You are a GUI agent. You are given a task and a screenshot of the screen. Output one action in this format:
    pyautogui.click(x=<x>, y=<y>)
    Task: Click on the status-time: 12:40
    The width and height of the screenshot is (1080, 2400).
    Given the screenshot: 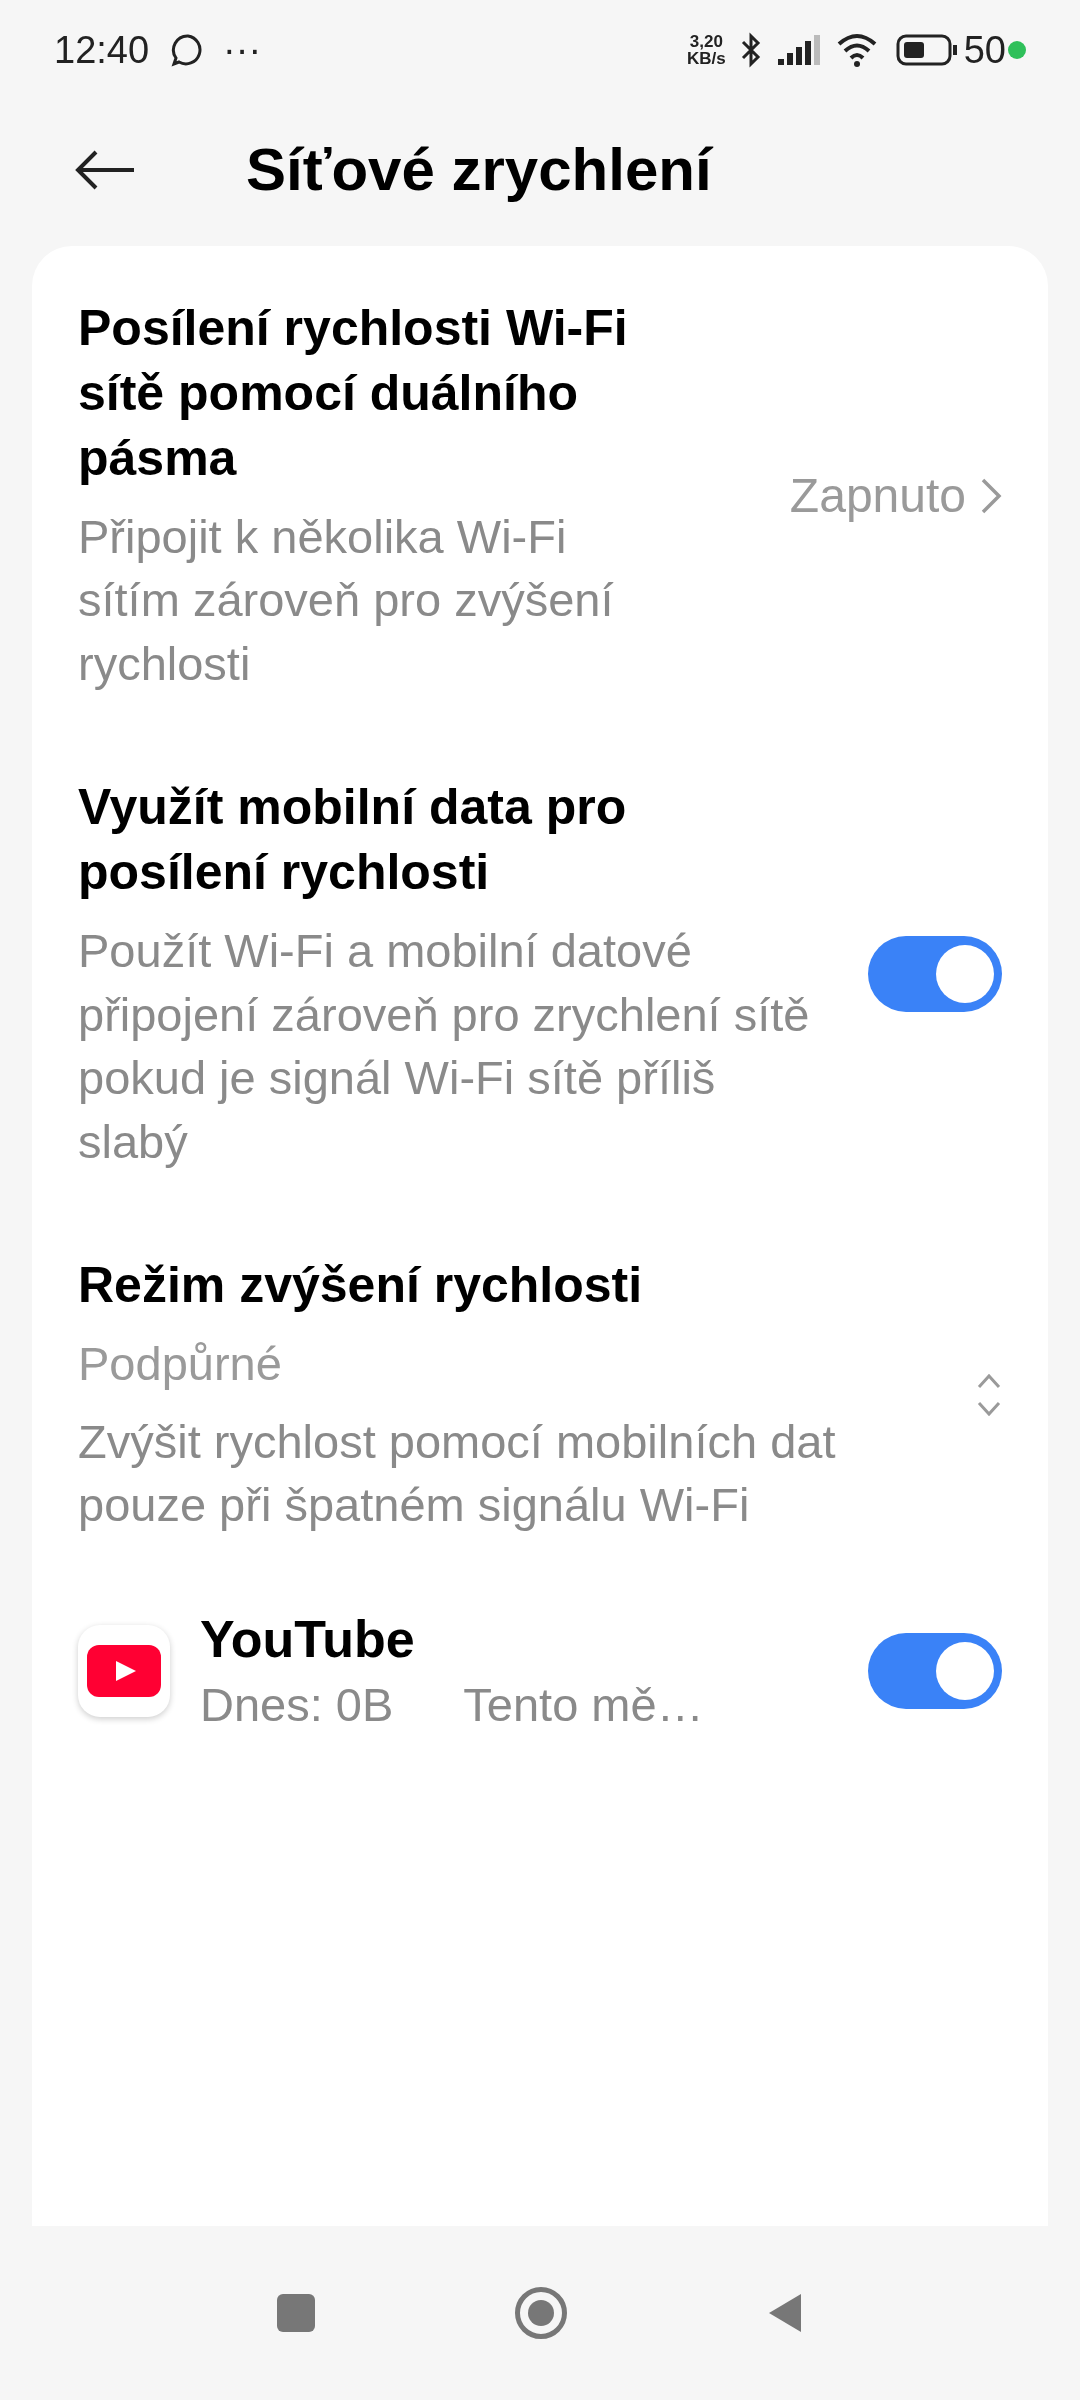 What is the action you would take?
    pyautogui.click(x=102, y=50)
    